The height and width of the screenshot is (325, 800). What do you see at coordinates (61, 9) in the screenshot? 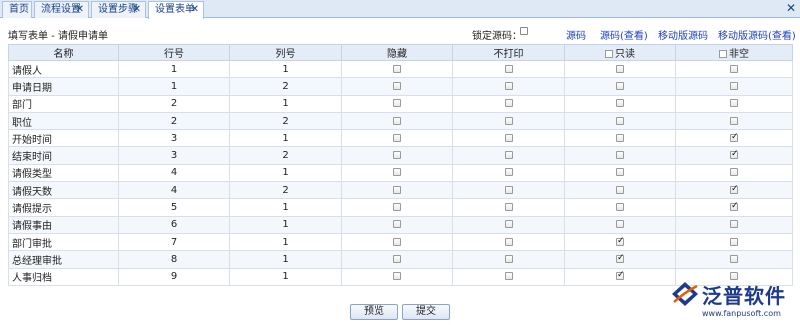
I see `tab-process-settings: 流程设置 ✕` at bounding box center [61, 9].